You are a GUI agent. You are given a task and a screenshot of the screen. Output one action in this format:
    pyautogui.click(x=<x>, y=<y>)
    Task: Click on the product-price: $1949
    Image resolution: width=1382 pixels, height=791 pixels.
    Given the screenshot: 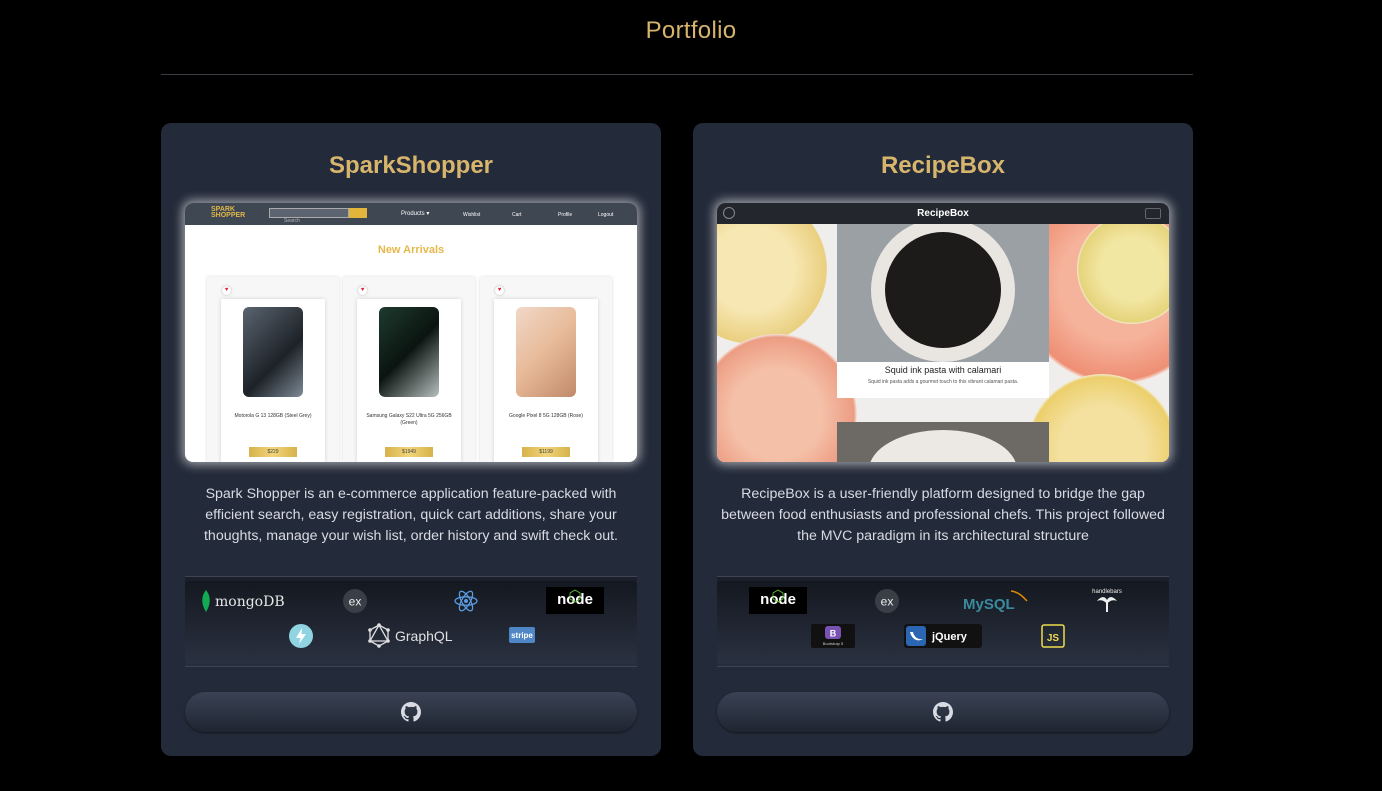 What is the action you would take?
    pyautogui.click(x=409, y=452)
    